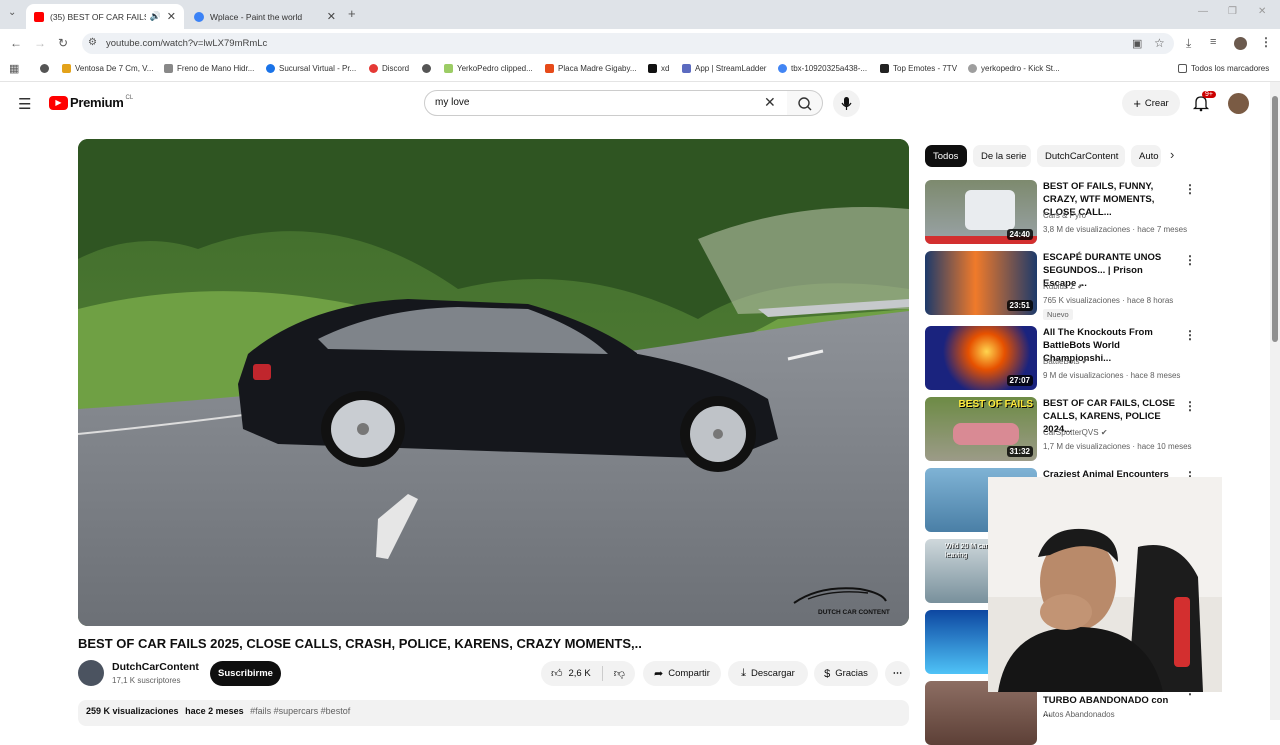  I want to click on window-close-icon: ✕, so click(1262, 11).